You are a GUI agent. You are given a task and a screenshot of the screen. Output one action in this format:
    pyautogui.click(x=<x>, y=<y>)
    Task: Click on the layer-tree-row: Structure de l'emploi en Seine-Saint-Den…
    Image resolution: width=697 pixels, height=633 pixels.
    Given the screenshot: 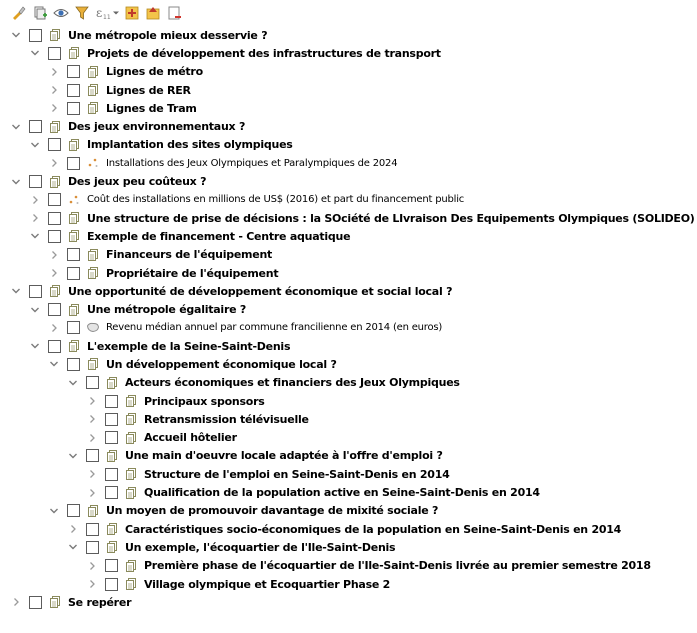 What is the action you would take?
    pyautogui.click(x=348, y=474)
    